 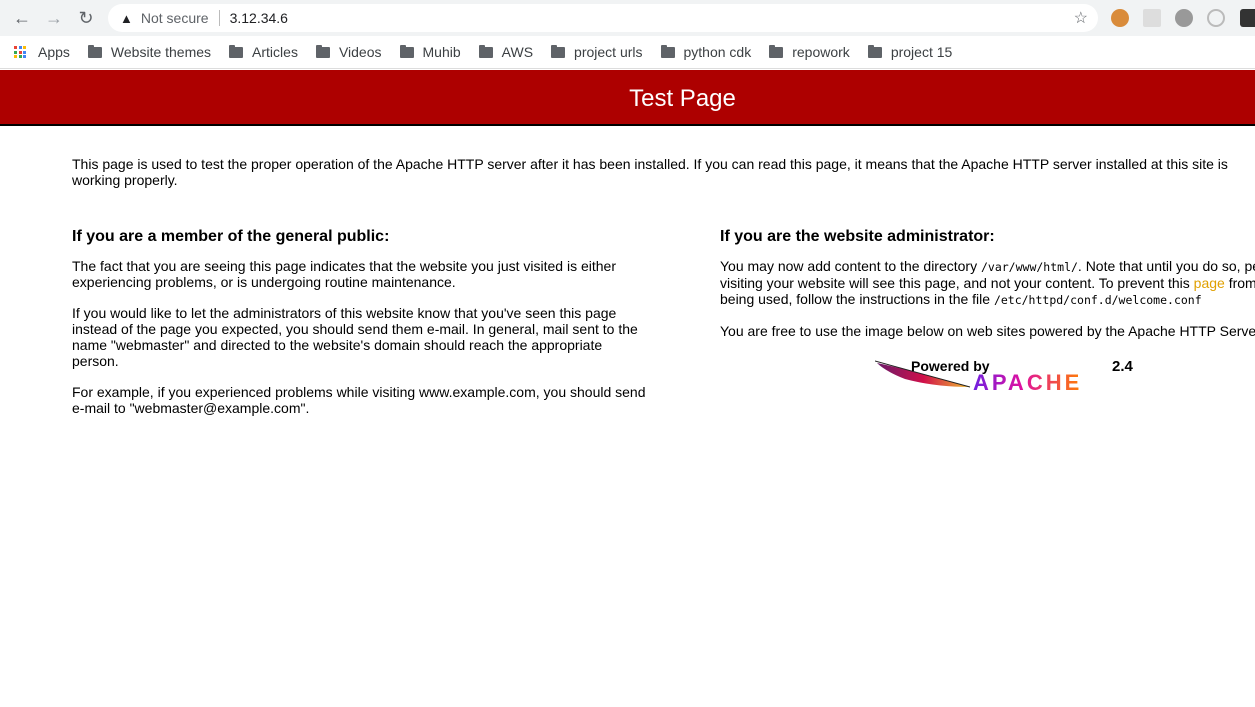 What do you see at coordinates (1216, 18) in the screenshot?
I see `extension-icon` at bounding box center [1216, 18].